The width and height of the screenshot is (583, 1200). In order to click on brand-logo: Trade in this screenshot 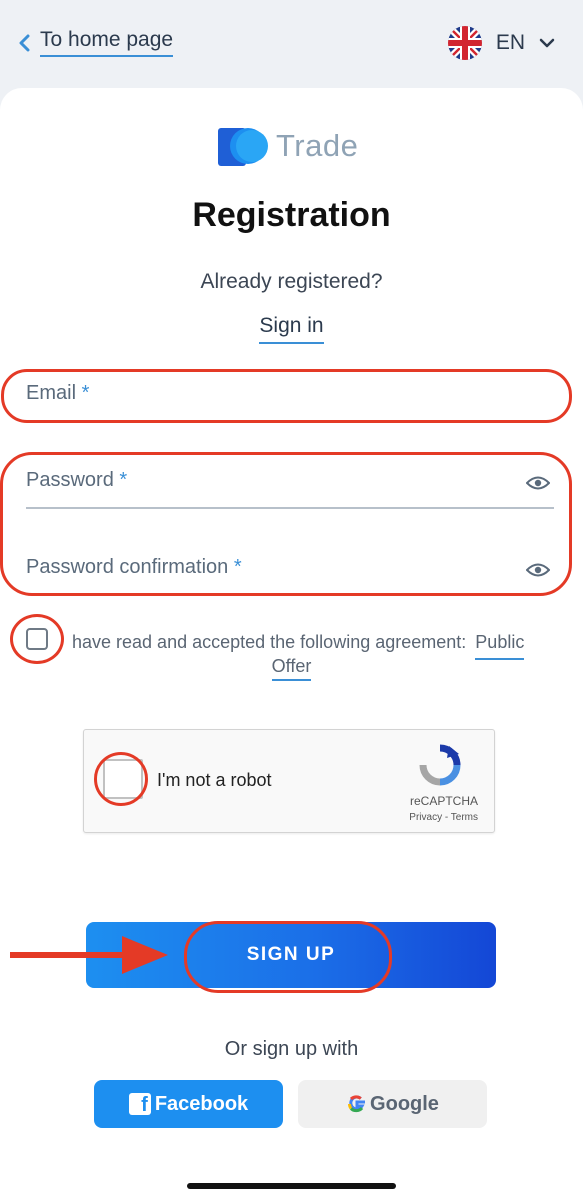, I will do `click(288, 146)`.